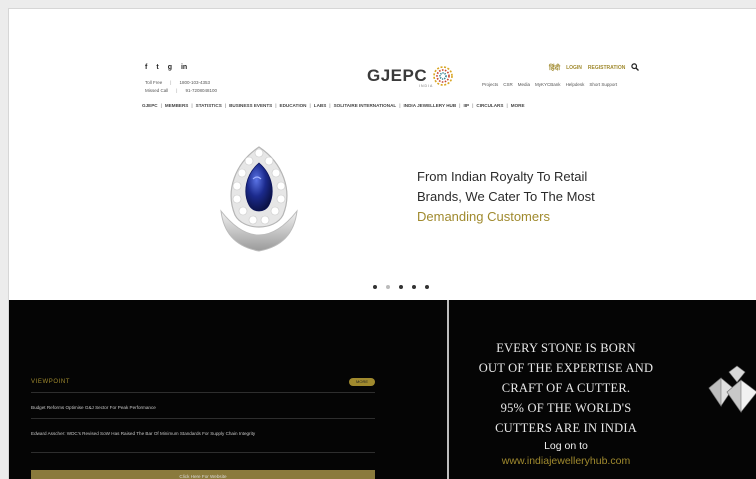  Describe the element at coordinates (166, 67) in the screenshot. I see `social-links: f t g in` at that location.